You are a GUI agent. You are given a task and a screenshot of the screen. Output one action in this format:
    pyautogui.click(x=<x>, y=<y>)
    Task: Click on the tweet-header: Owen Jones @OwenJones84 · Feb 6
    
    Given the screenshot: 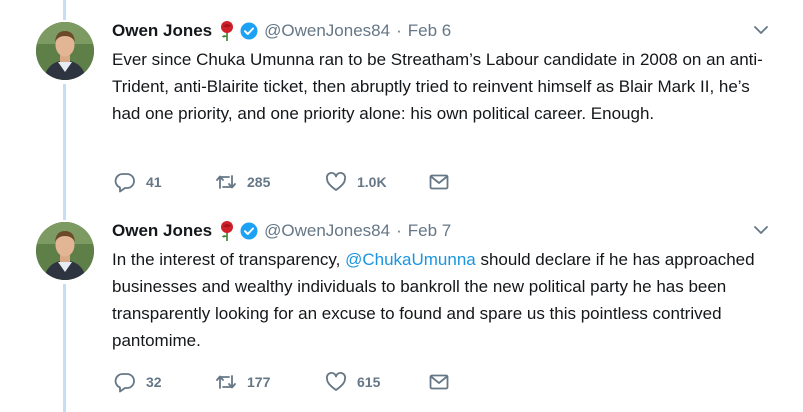 What is the action you would take?
    pyautogui.click(x=281, y=31)
    